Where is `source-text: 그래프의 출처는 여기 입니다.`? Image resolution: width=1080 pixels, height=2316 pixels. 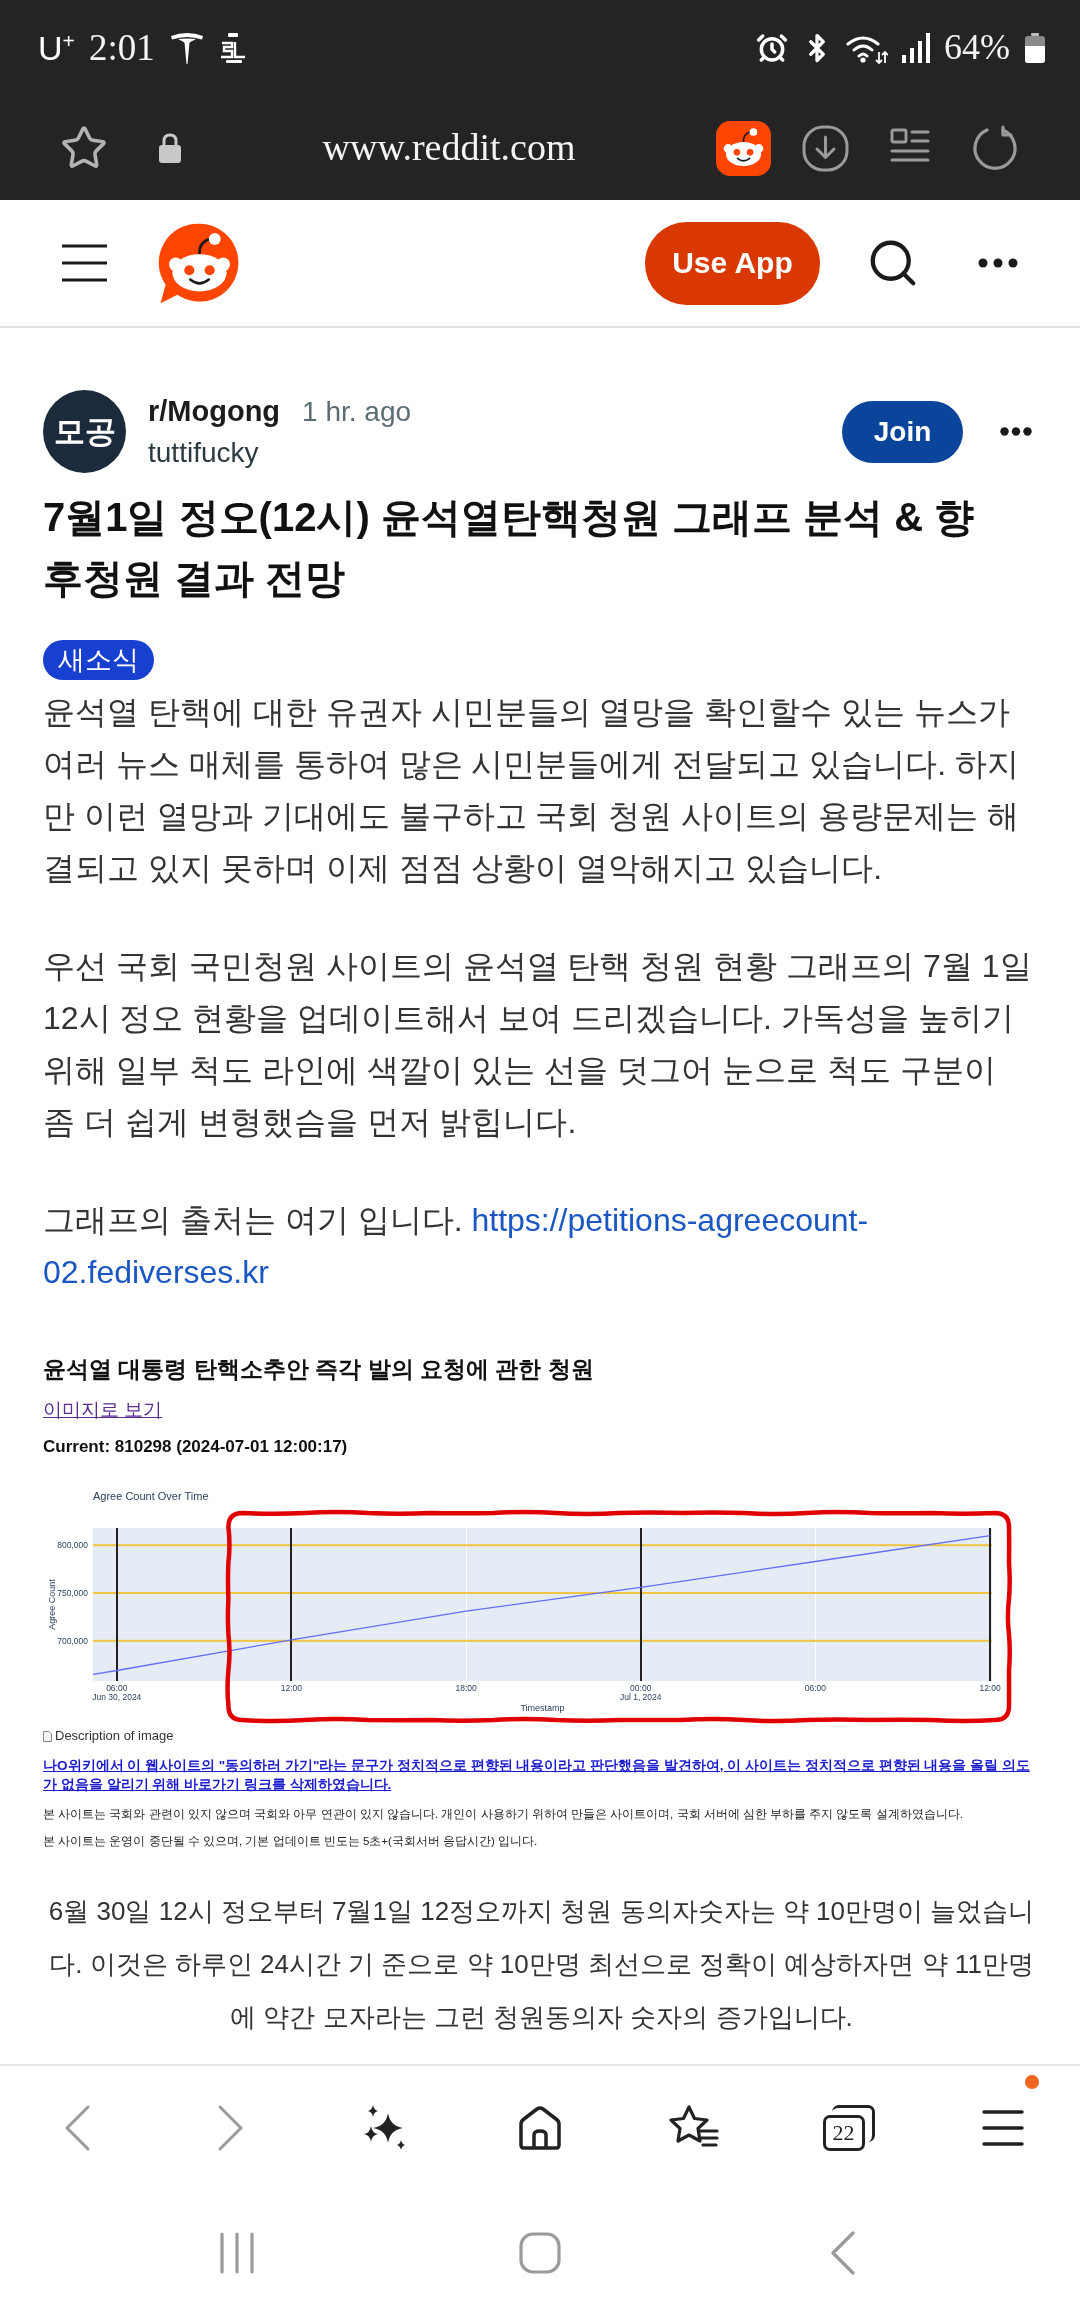
source-text: 그래프의 출처는 여기 입니다. is located at coordinates (253, 1220).